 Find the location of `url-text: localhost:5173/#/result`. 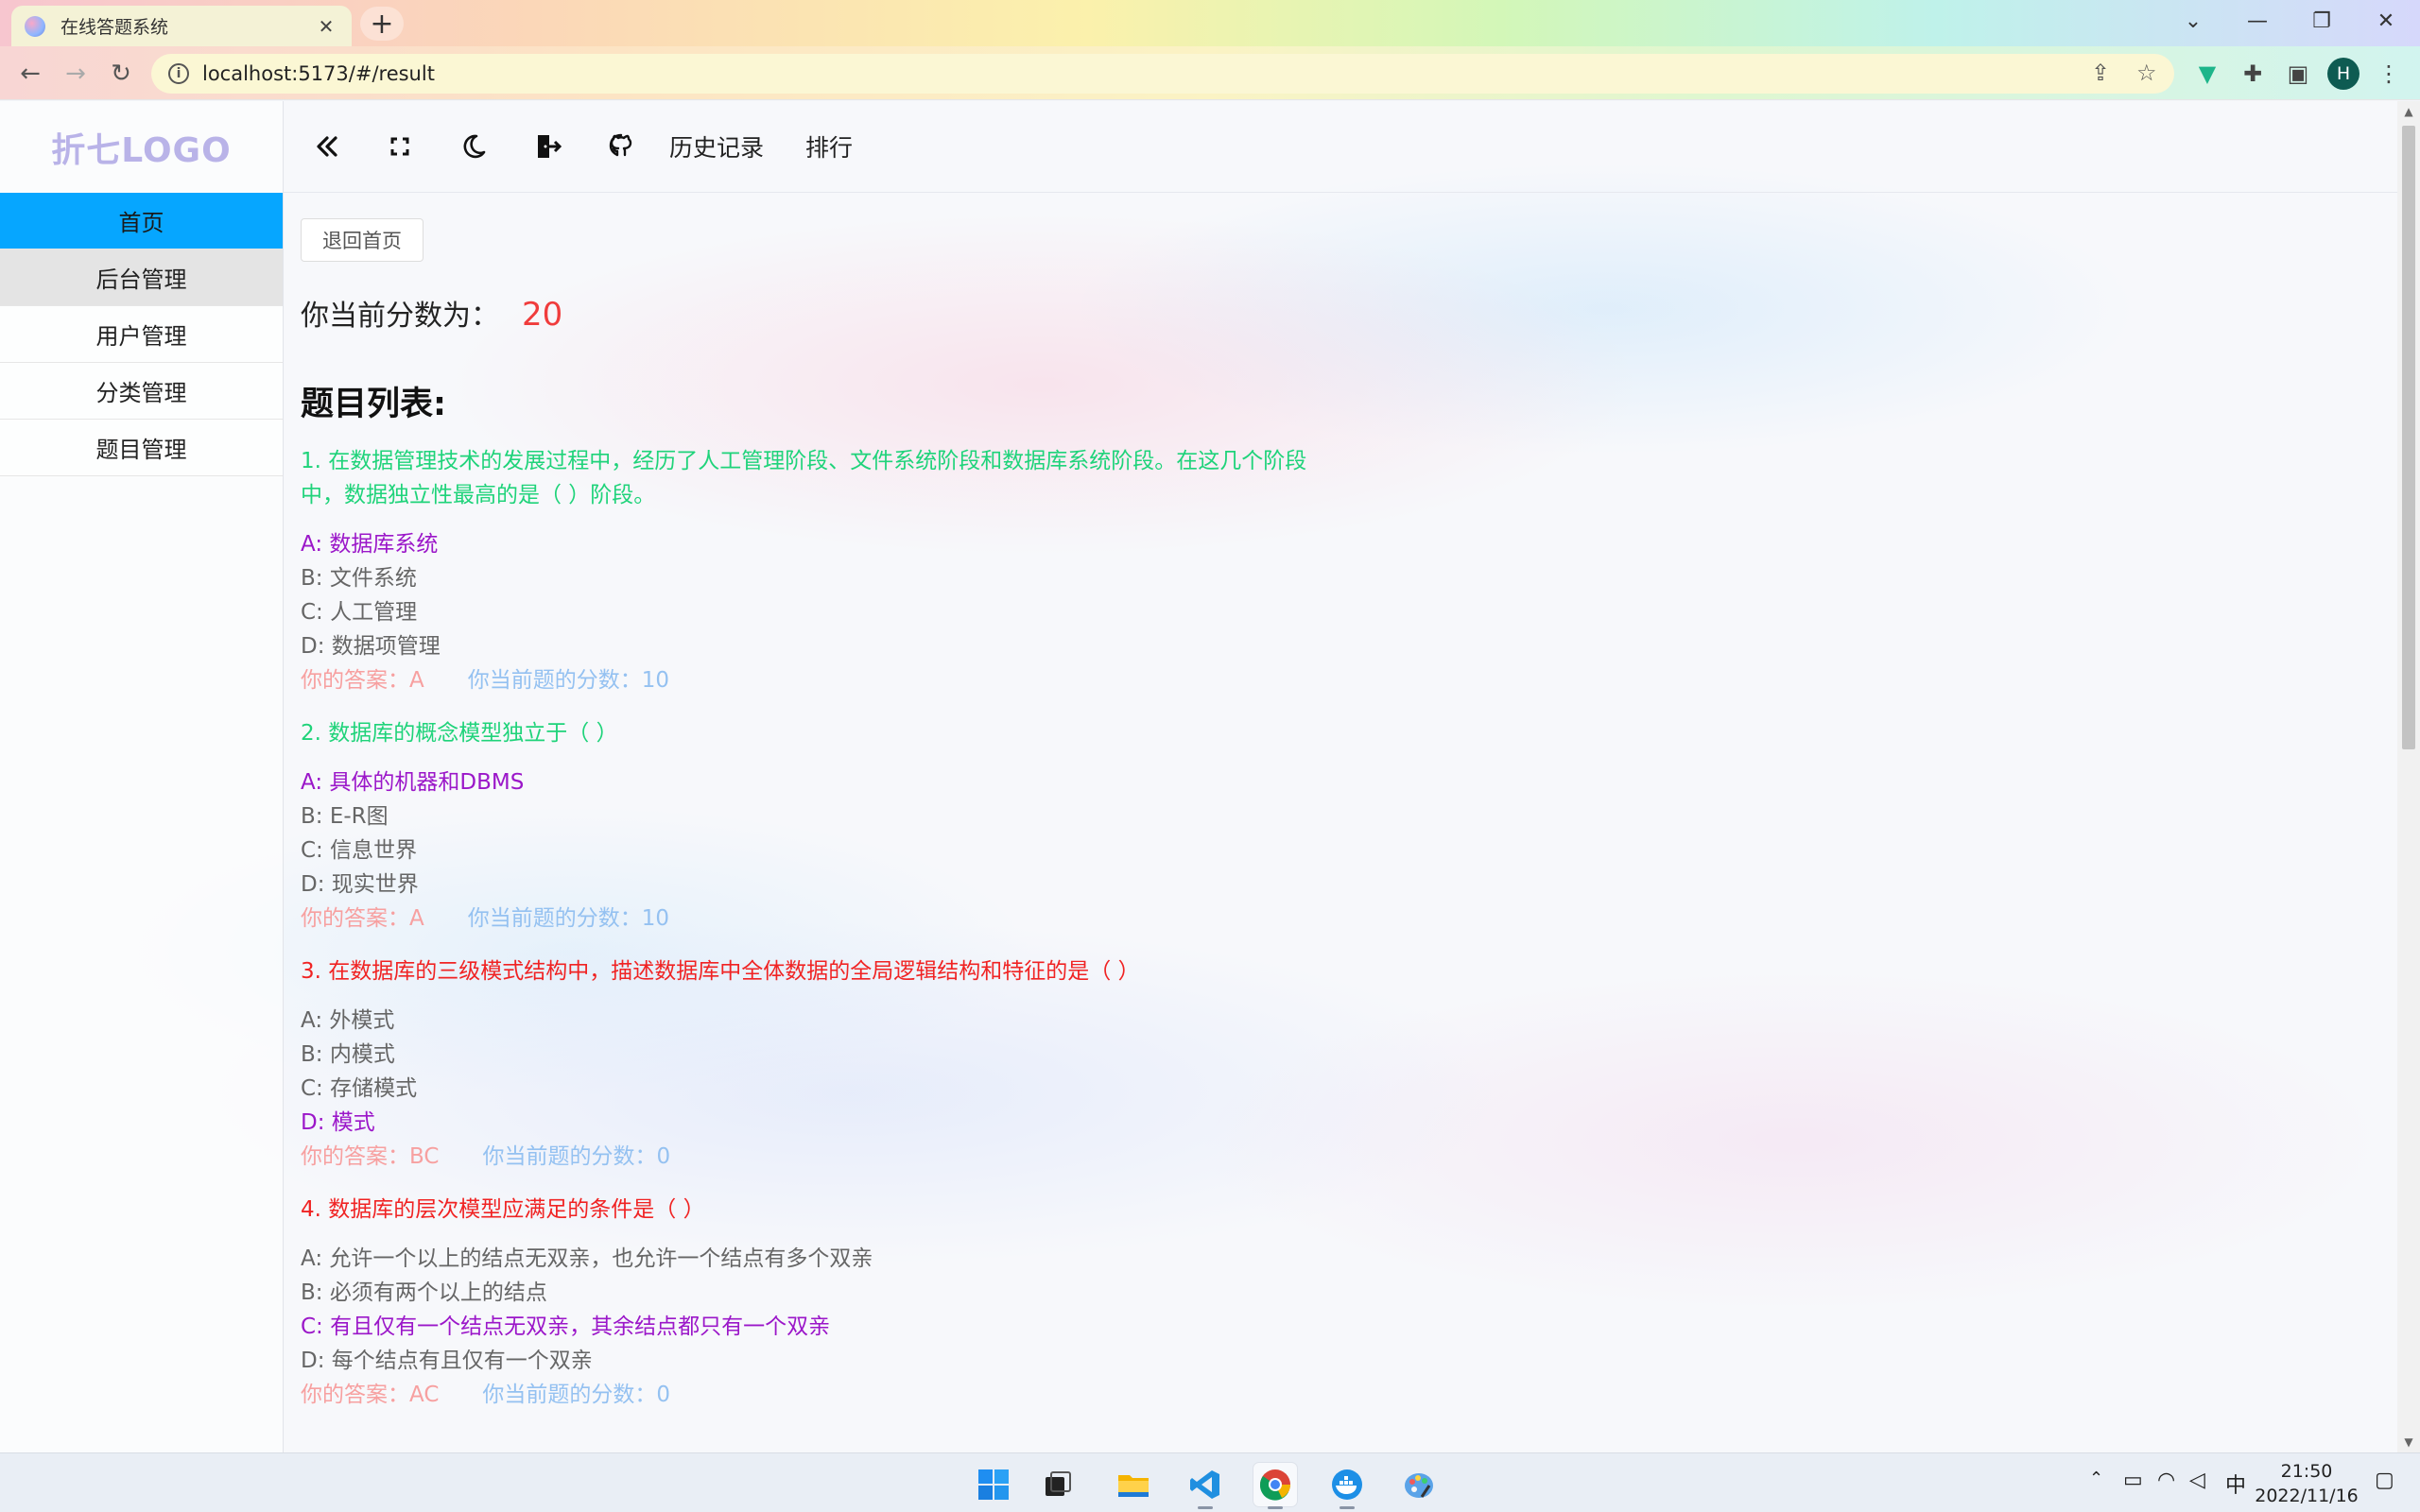

url-text: localhost:5173/#/result is located at coordinates (318, 73).